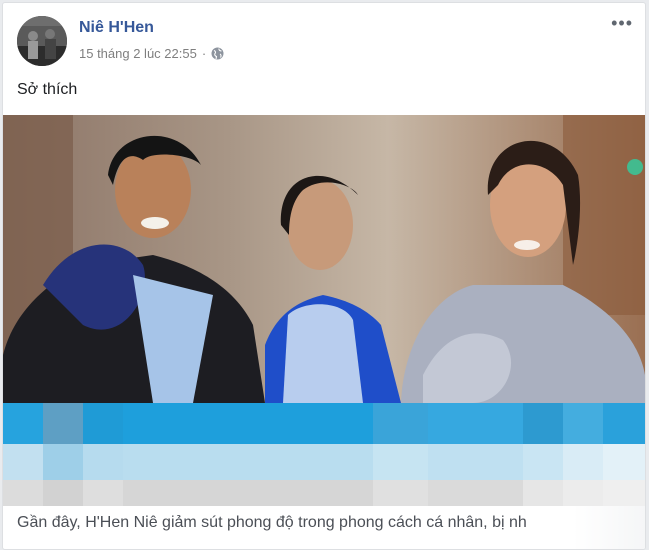 This screenshot has height=550, width=649. Describe the element at coordinates (47, 89) in the screenshot. I see `post-text: Sở thích` at that location.